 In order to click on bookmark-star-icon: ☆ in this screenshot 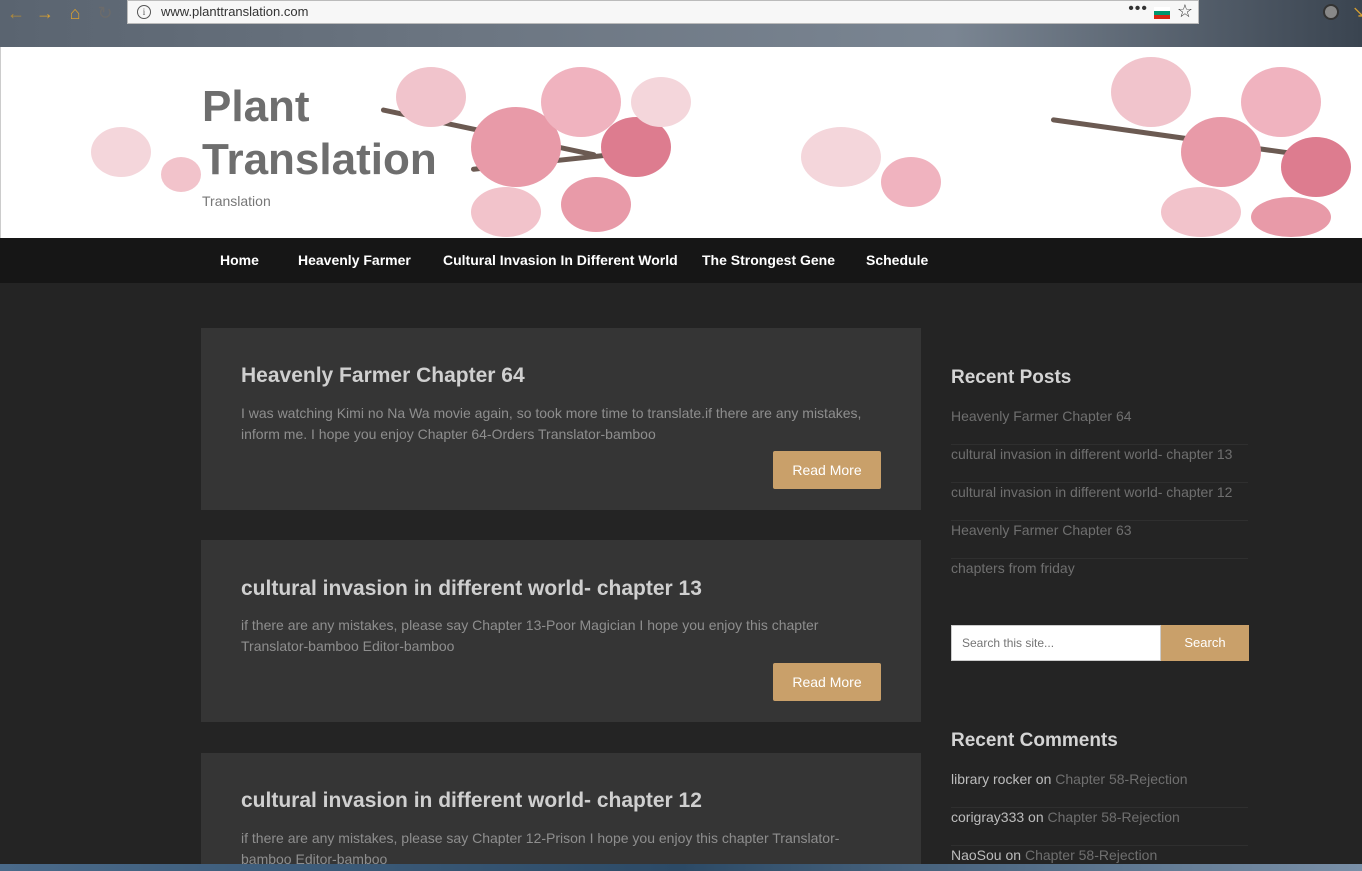, I will do `click(1185, 11)`.